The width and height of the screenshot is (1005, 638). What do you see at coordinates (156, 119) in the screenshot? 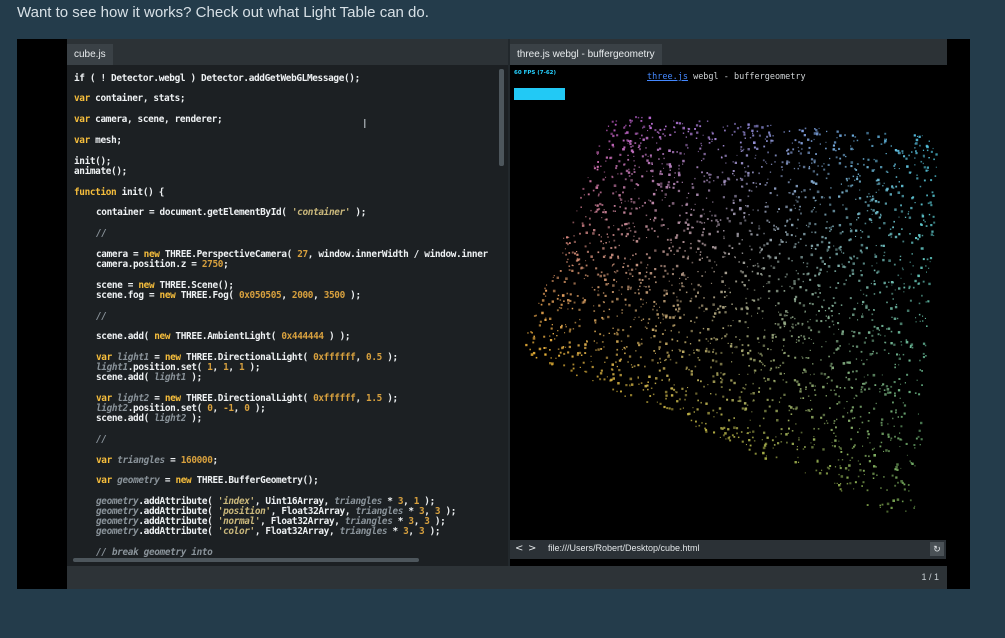
I see `code-token: camera, scene, renderer;` at bounding box center [156, 119].